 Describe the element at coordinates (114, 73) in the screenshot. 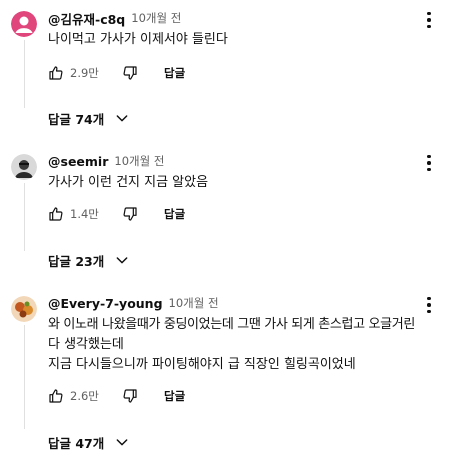

I see `comment-actions: 2.9만 답글` at that location.